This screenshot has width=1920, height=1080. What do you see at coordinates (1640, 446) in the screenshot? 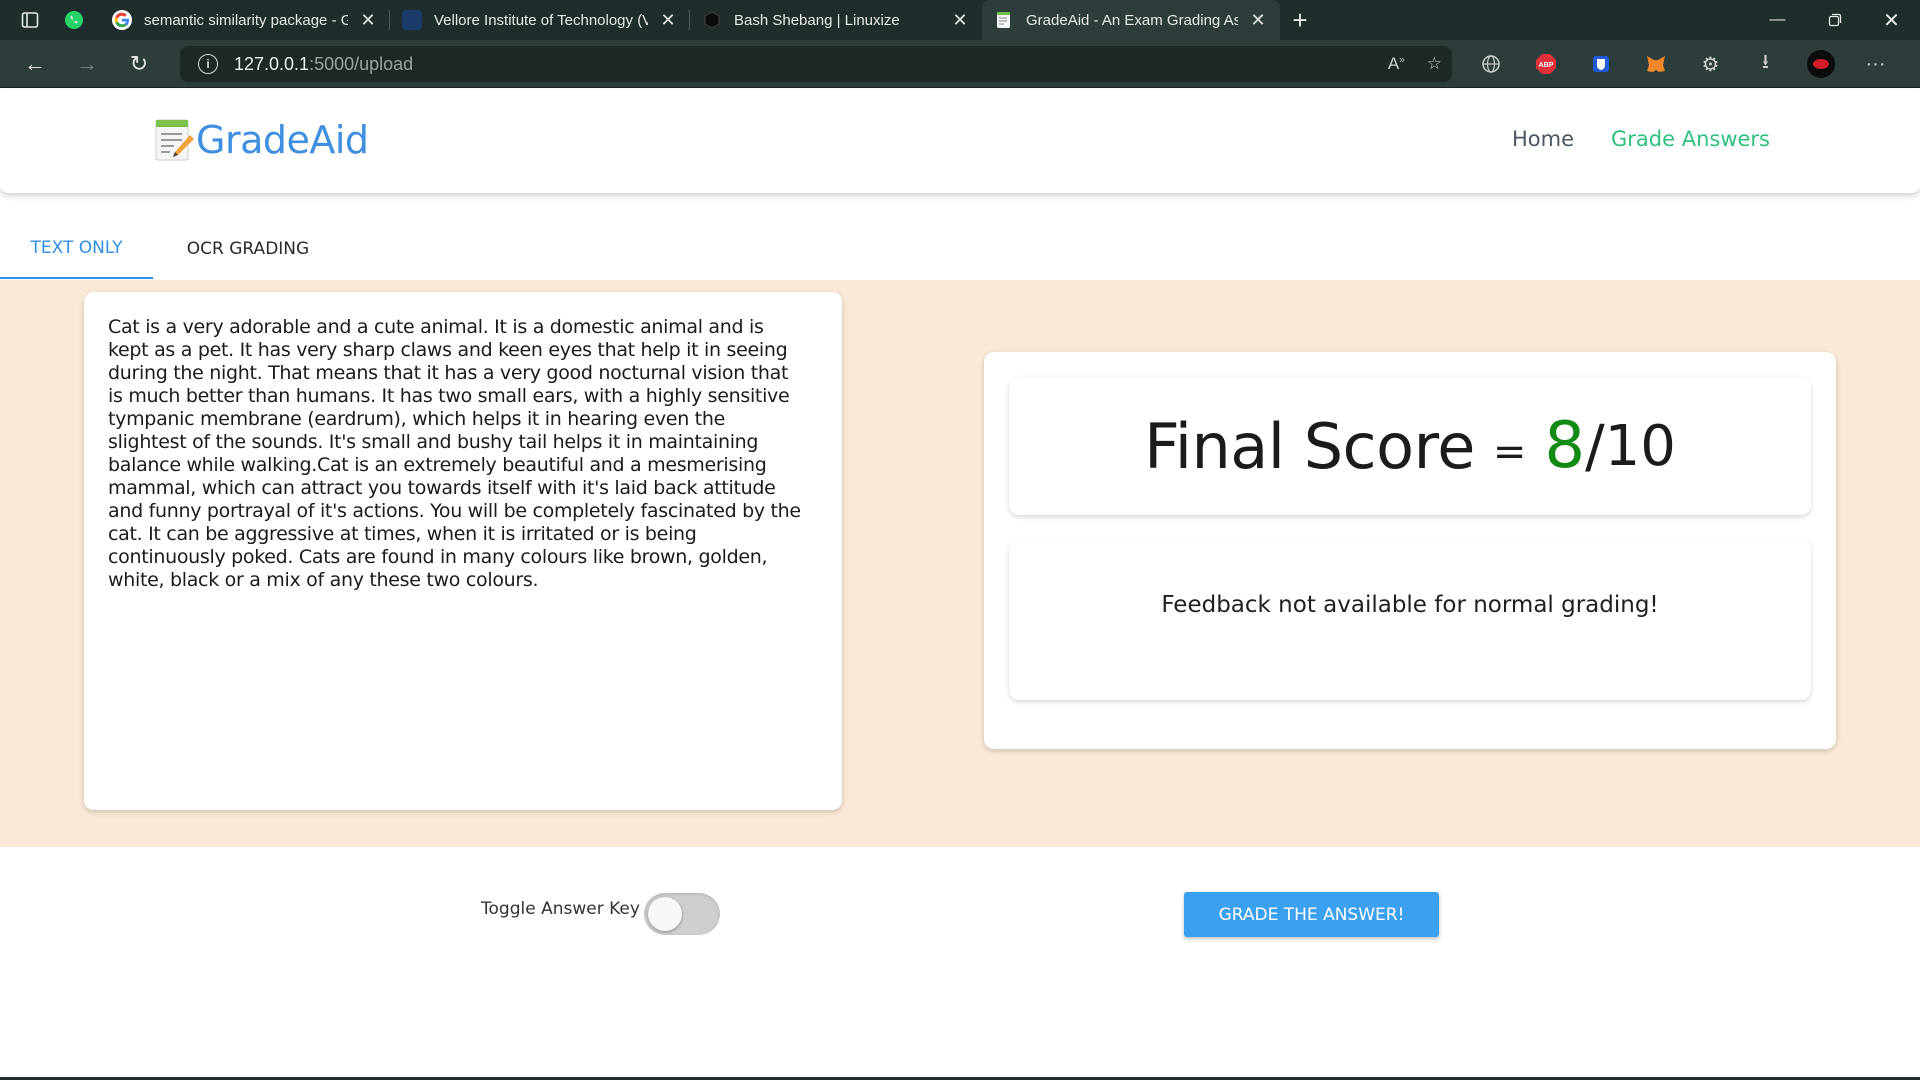
I see `score-max: 10` at bounding box center [1640, 446].